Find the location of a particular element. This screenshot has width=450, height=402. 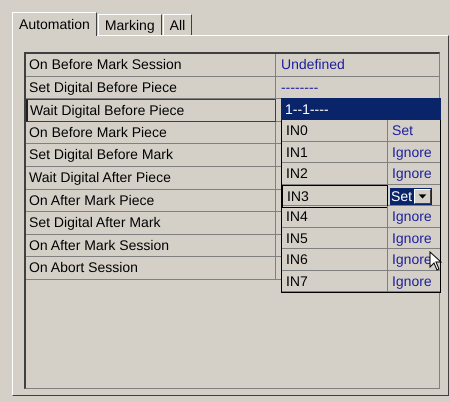

input-name: IN3 is located at coordinates (335, 196).